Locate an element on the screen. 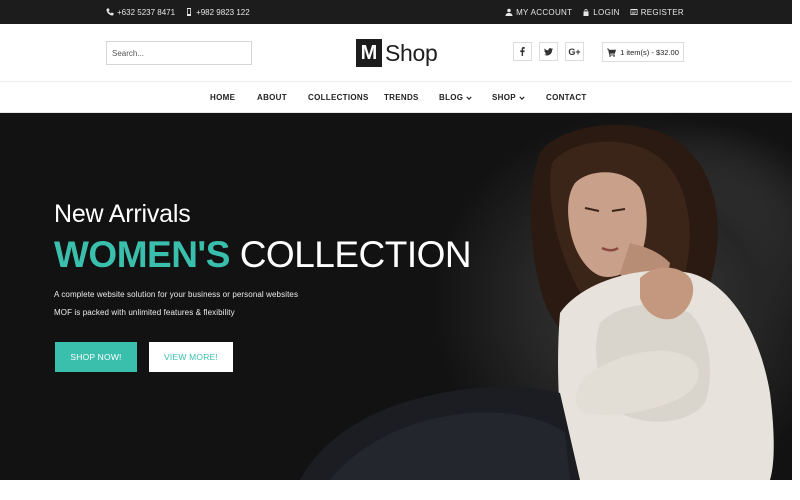 The height and width of the screenshot is (500, 800). phone-number: +632 5237 8471 is located at coordinates (146, 12).